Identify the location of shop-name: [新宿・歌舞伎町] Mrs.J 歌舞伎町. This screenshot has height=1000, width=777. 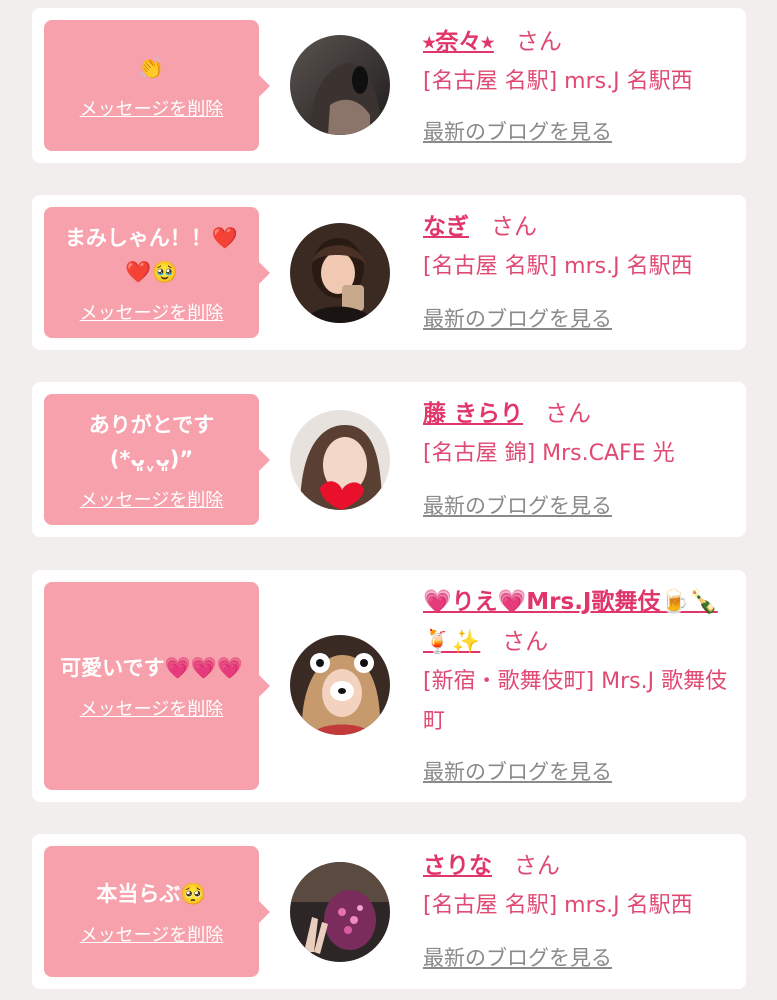
(575, 701).